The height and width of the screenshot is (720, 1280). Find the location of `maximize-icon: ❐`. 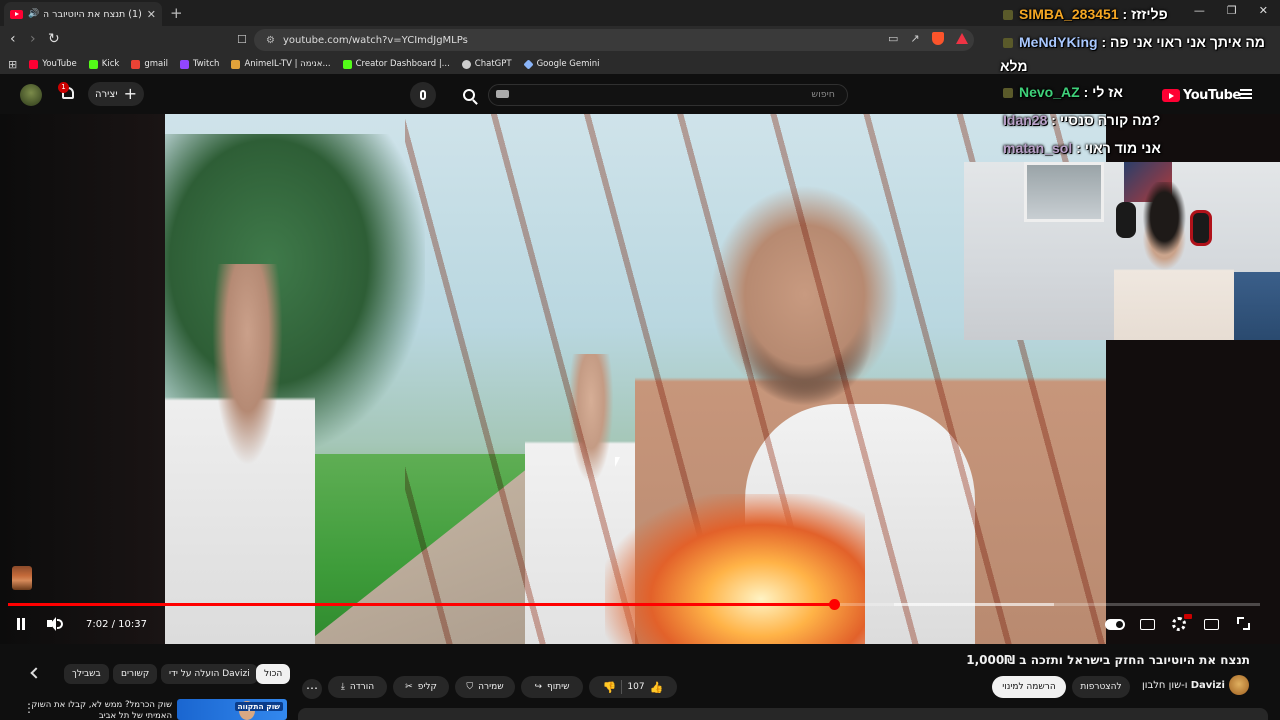

maximize-icon: ❐ is located at coordinates (1232, 10).